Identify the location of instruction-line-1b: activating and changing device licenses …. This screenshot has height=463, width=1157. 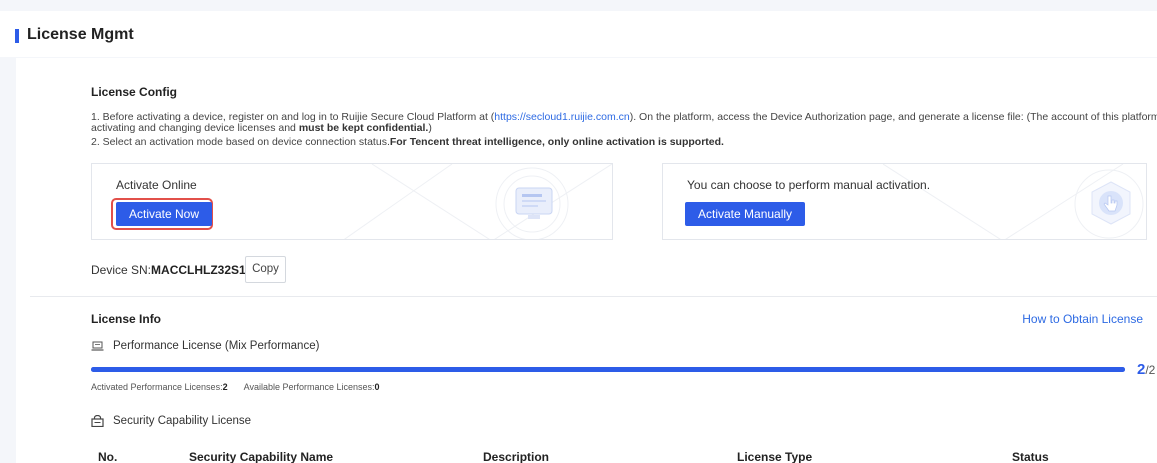
(261, 128).